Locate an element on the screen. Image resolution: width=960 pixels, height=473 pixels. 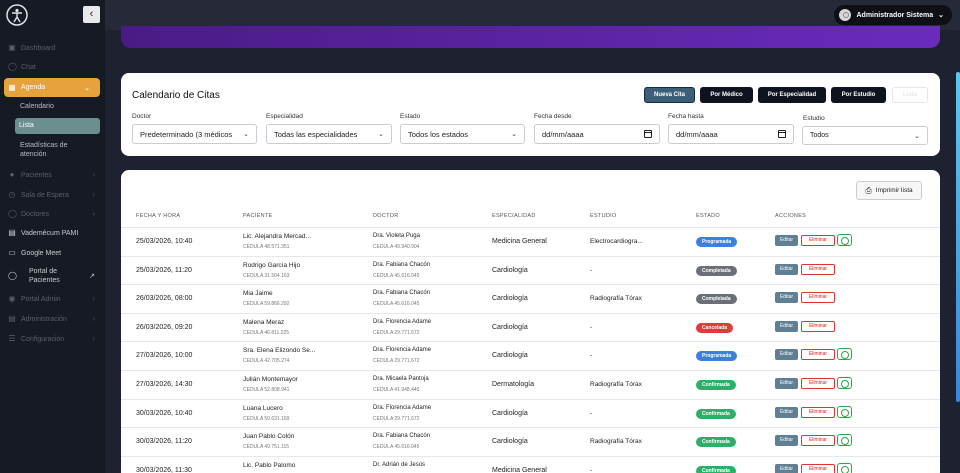
doctor-select: Predeterminado (3 médicos ⌄ is located at coordinates (194, 134).